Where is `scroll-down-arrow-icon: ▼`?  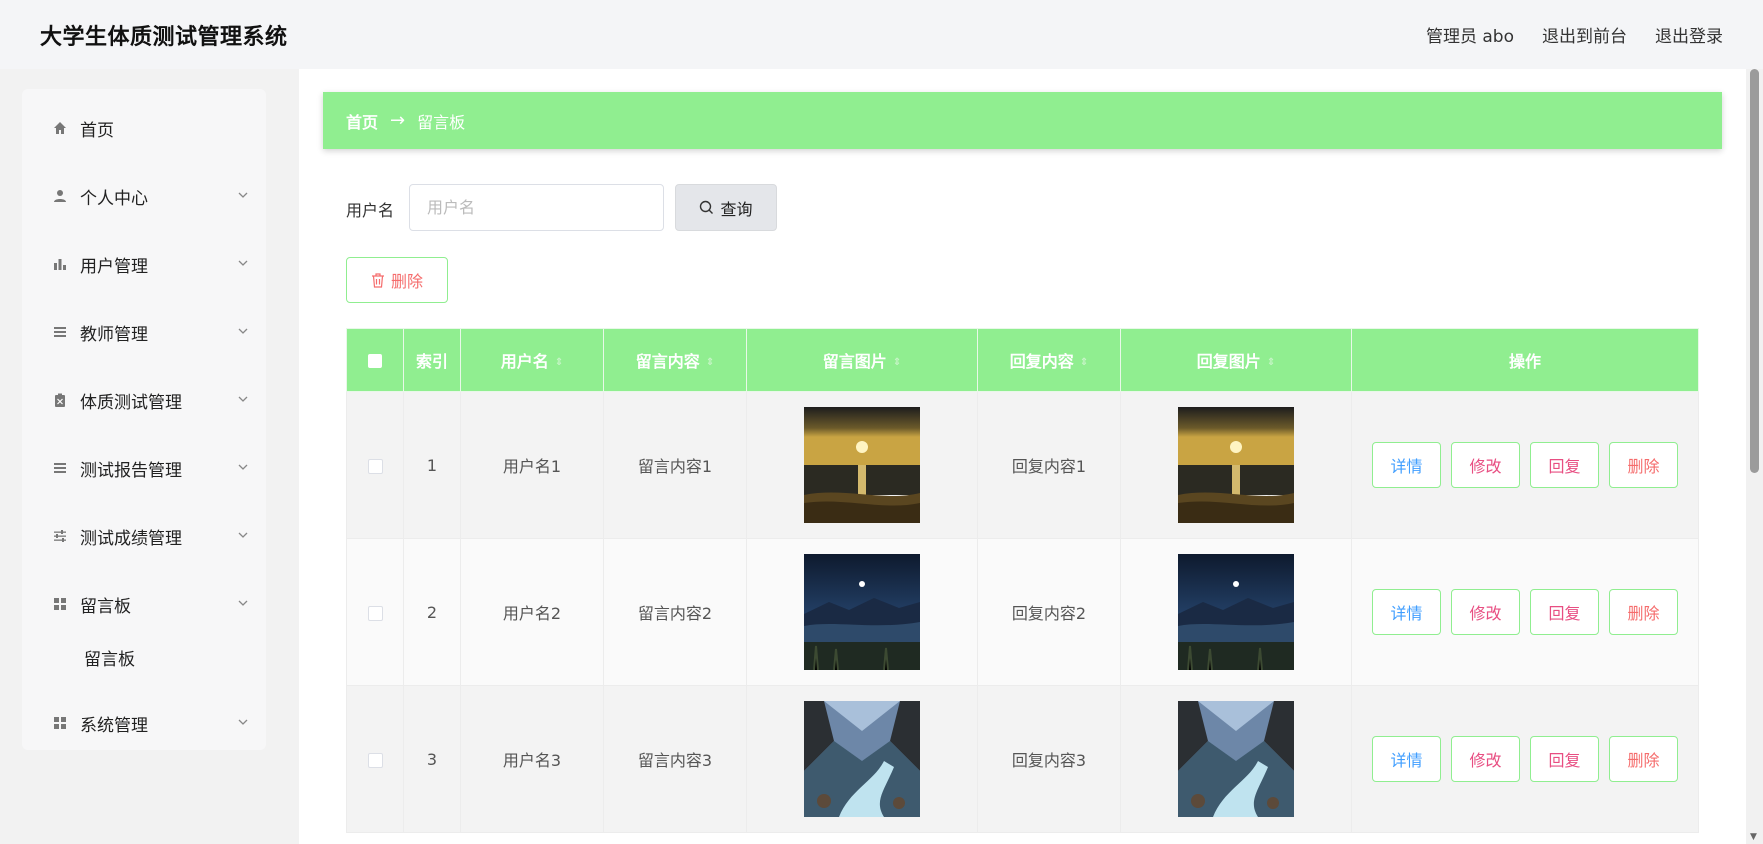 scroll-down-arrow-icon: ▼ is located at coordinates (1753, 837).